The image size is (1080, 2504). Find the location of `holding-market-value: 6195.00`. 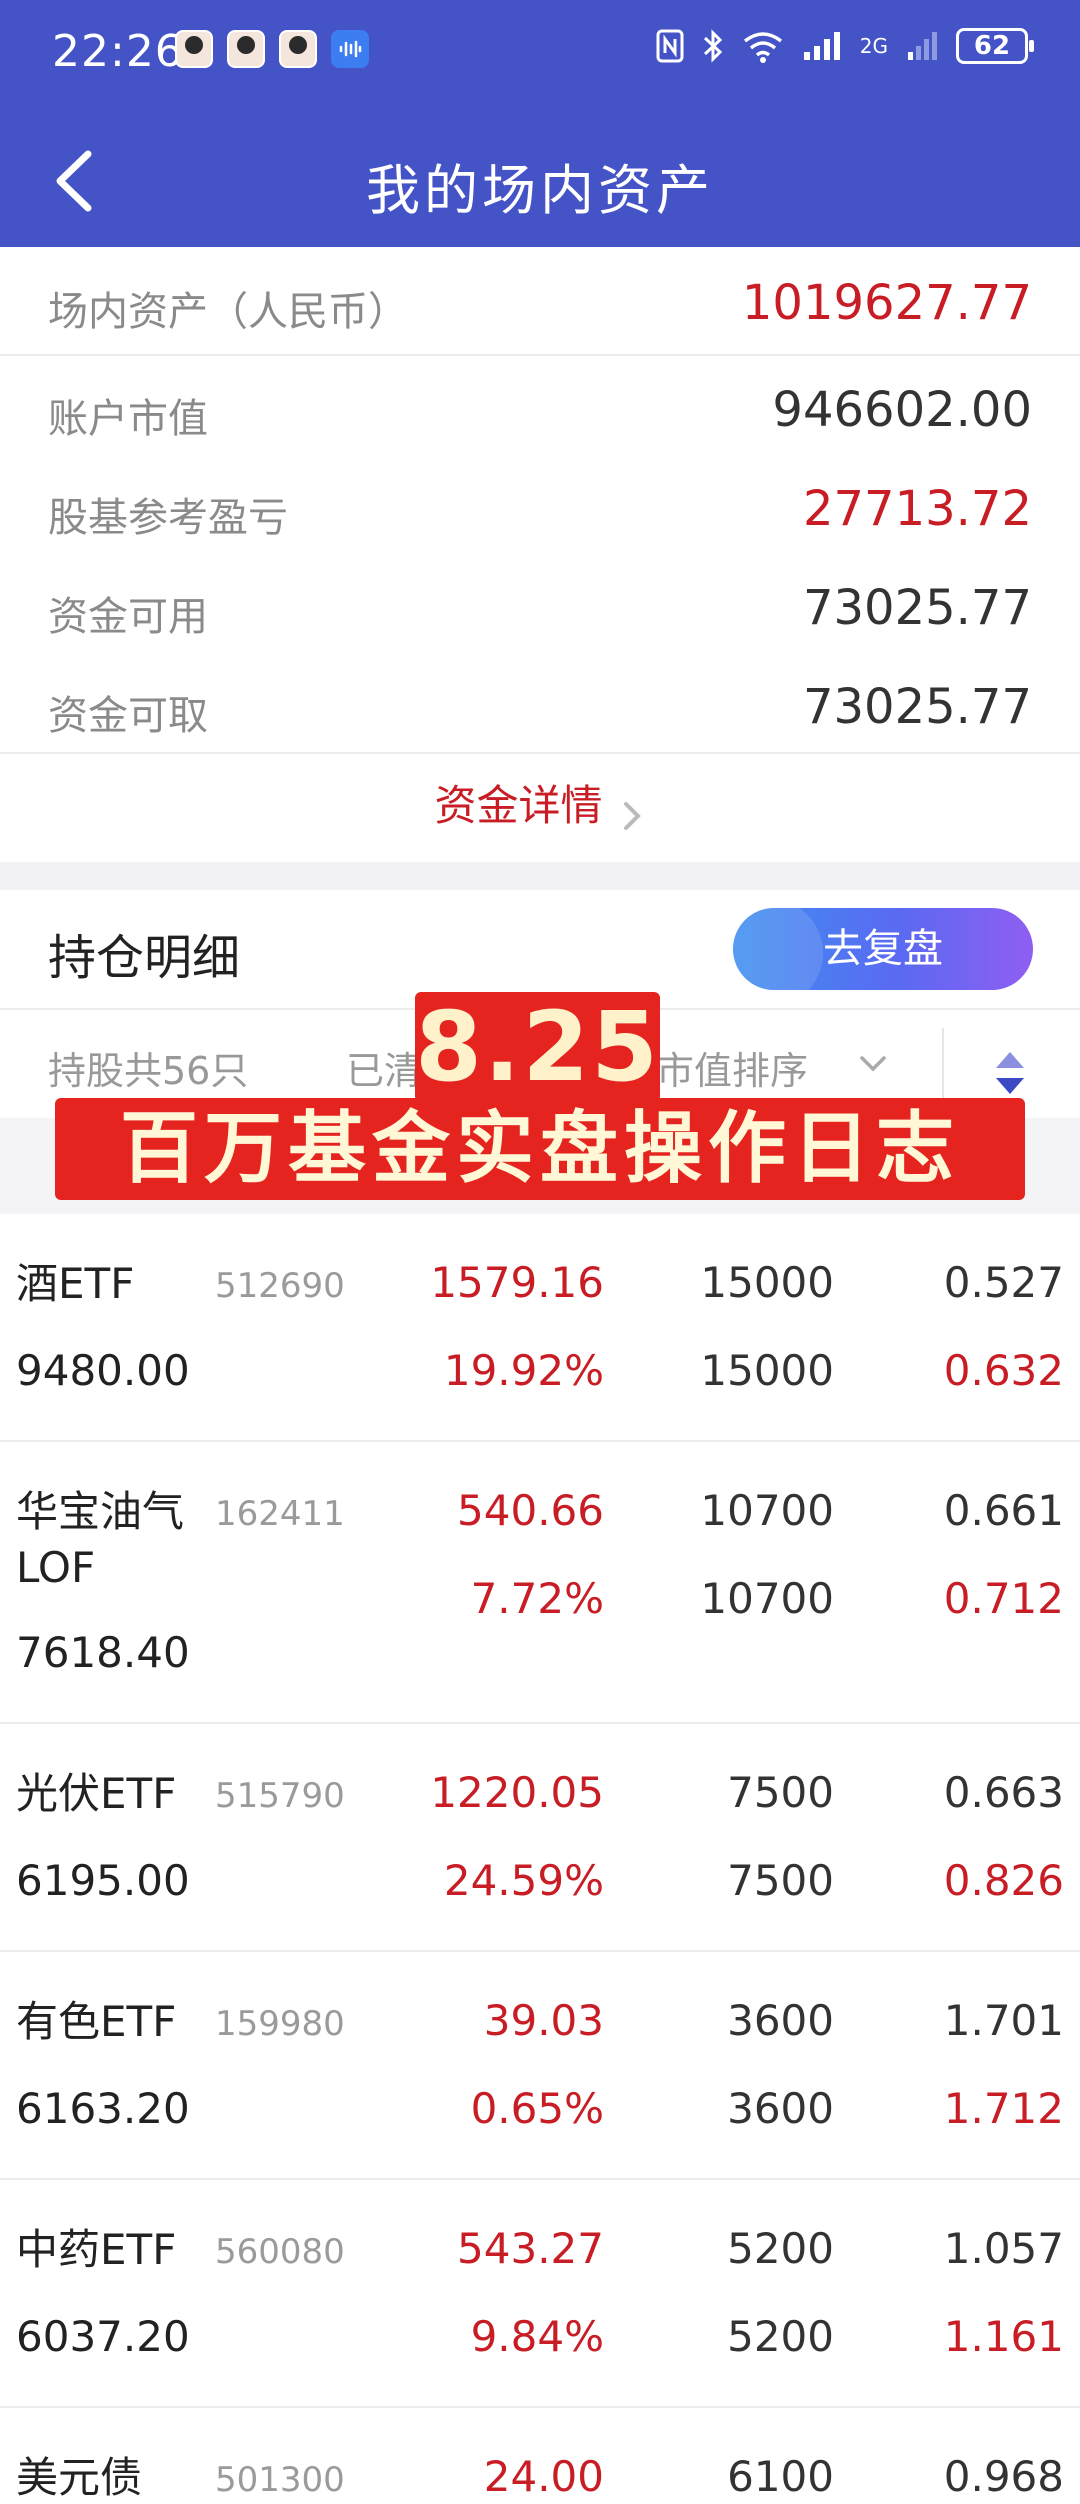

holding-market-value: 6195.00 is located at coordinates (103, 1880).